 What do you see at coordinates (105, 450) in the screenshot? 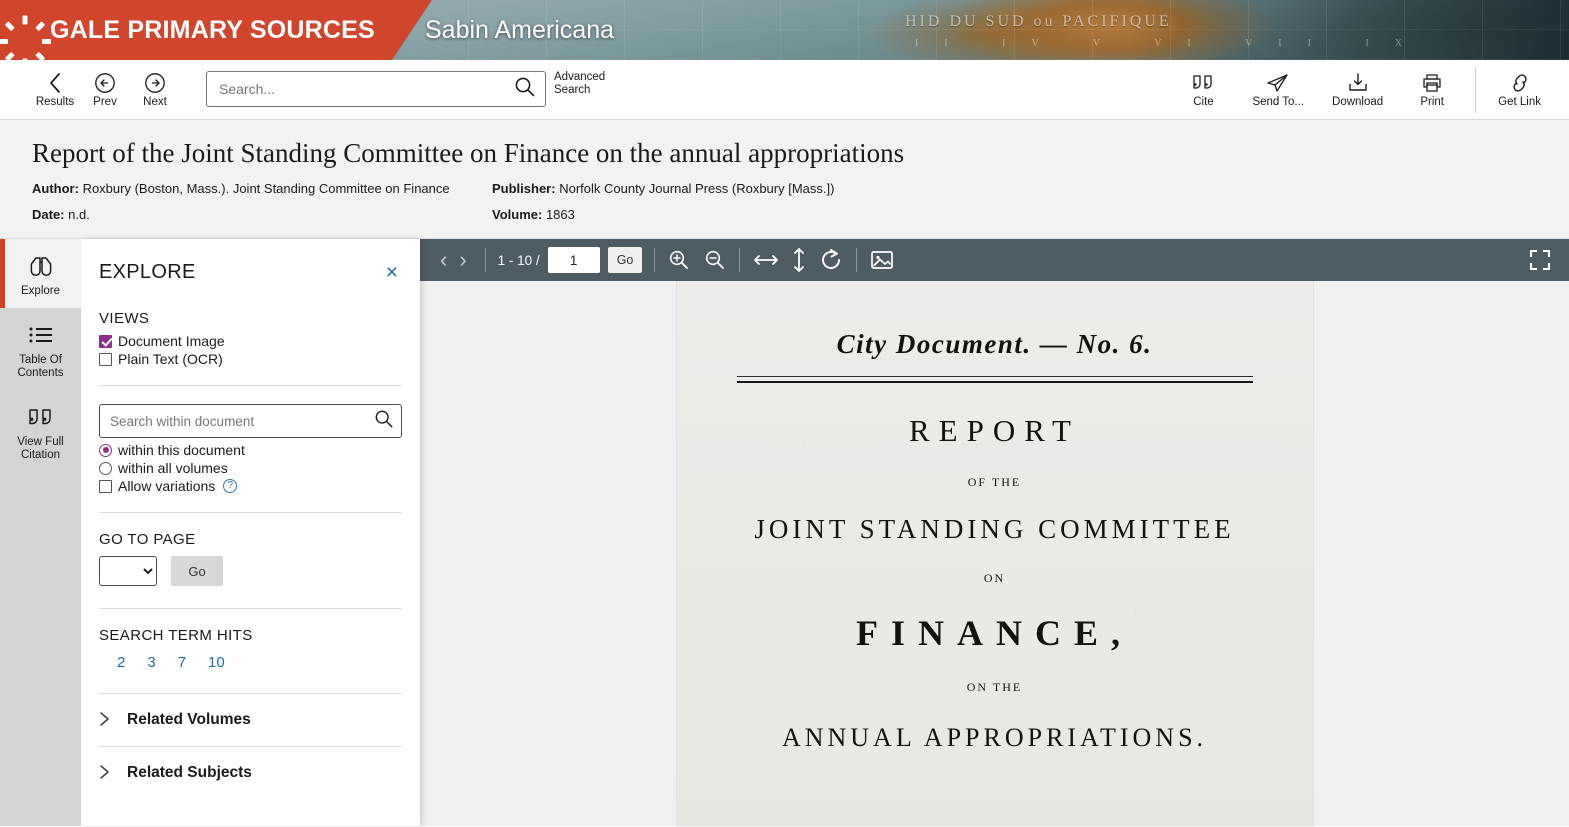
I see `radio-within-this-document` at bounding box center [105, 450].